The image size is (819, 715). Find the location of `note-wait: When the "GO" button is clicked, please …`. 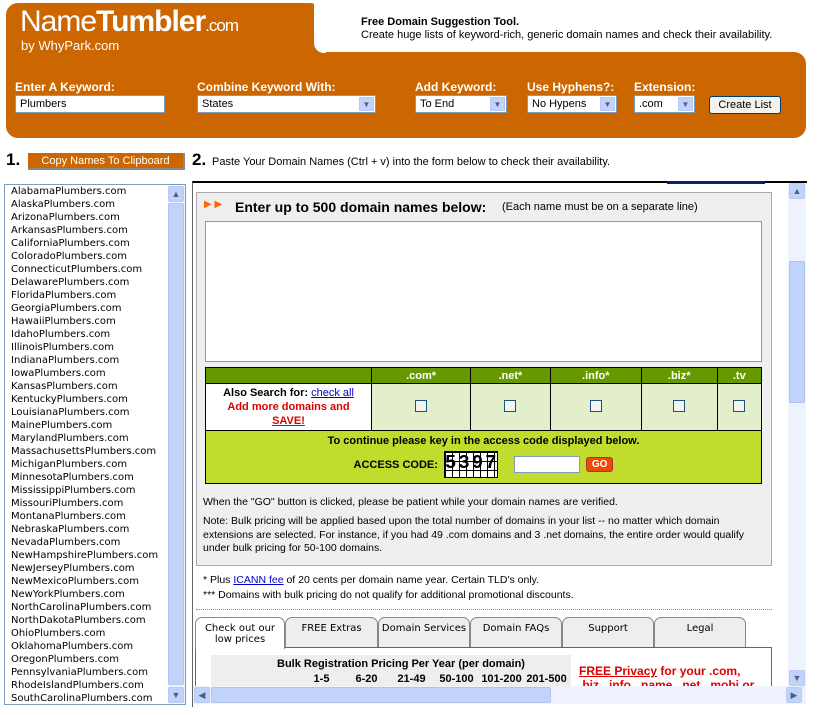

note-wait: When the "GO" button is clicked, please … is located at coordinates (410, 502).